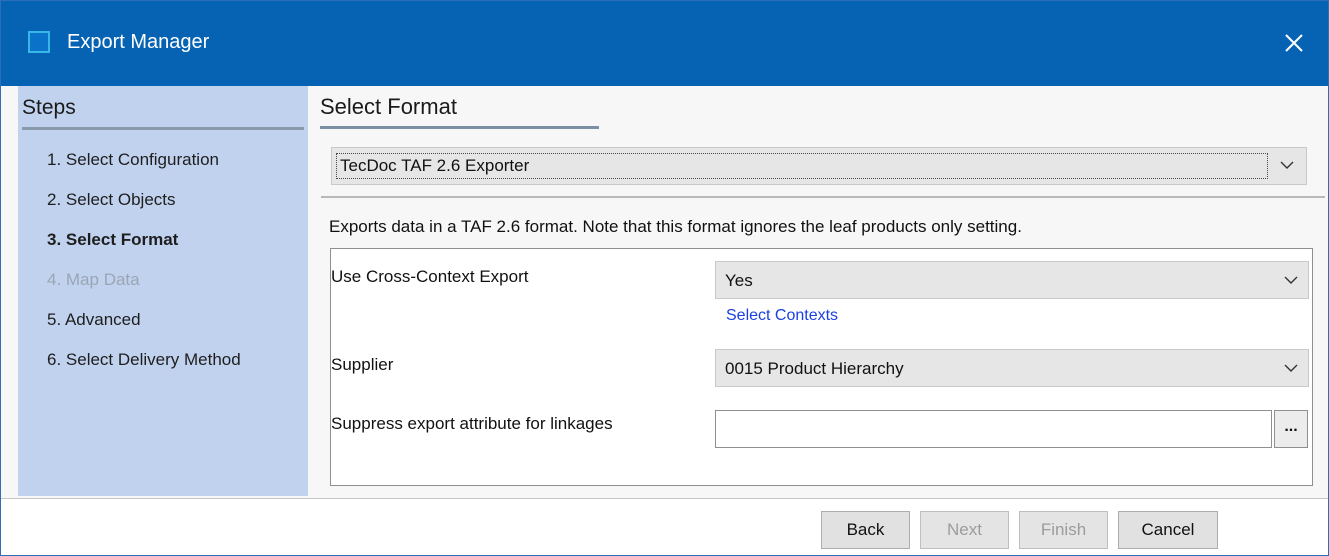 The width and height of the screenshot is (1329, 556). Describe the element at coordinates (39, 42) in the screenshot. I see `window-icon` at that location.